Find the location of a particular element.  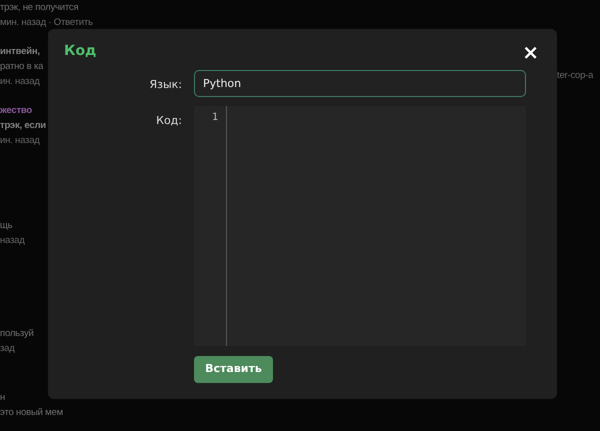

link-text: ter-cop-a is located at coordinates (575, 76).